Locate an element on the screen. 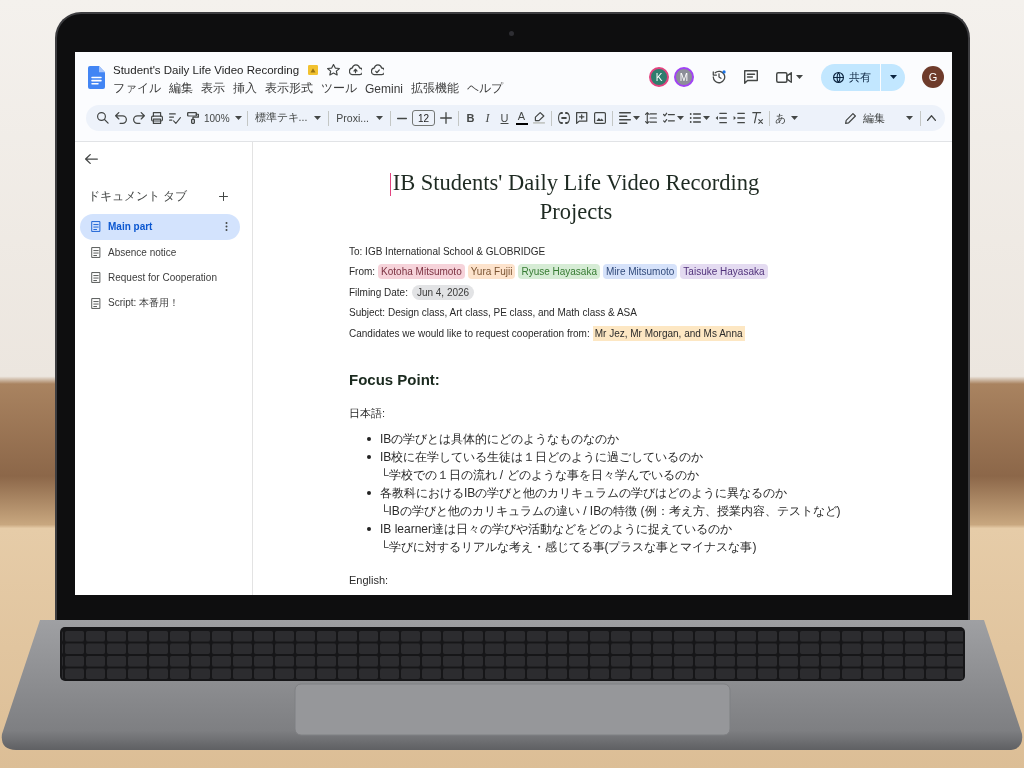 This screenshot has width=1024, height=768. color-bar-icon is located at coordinates (521, 124).